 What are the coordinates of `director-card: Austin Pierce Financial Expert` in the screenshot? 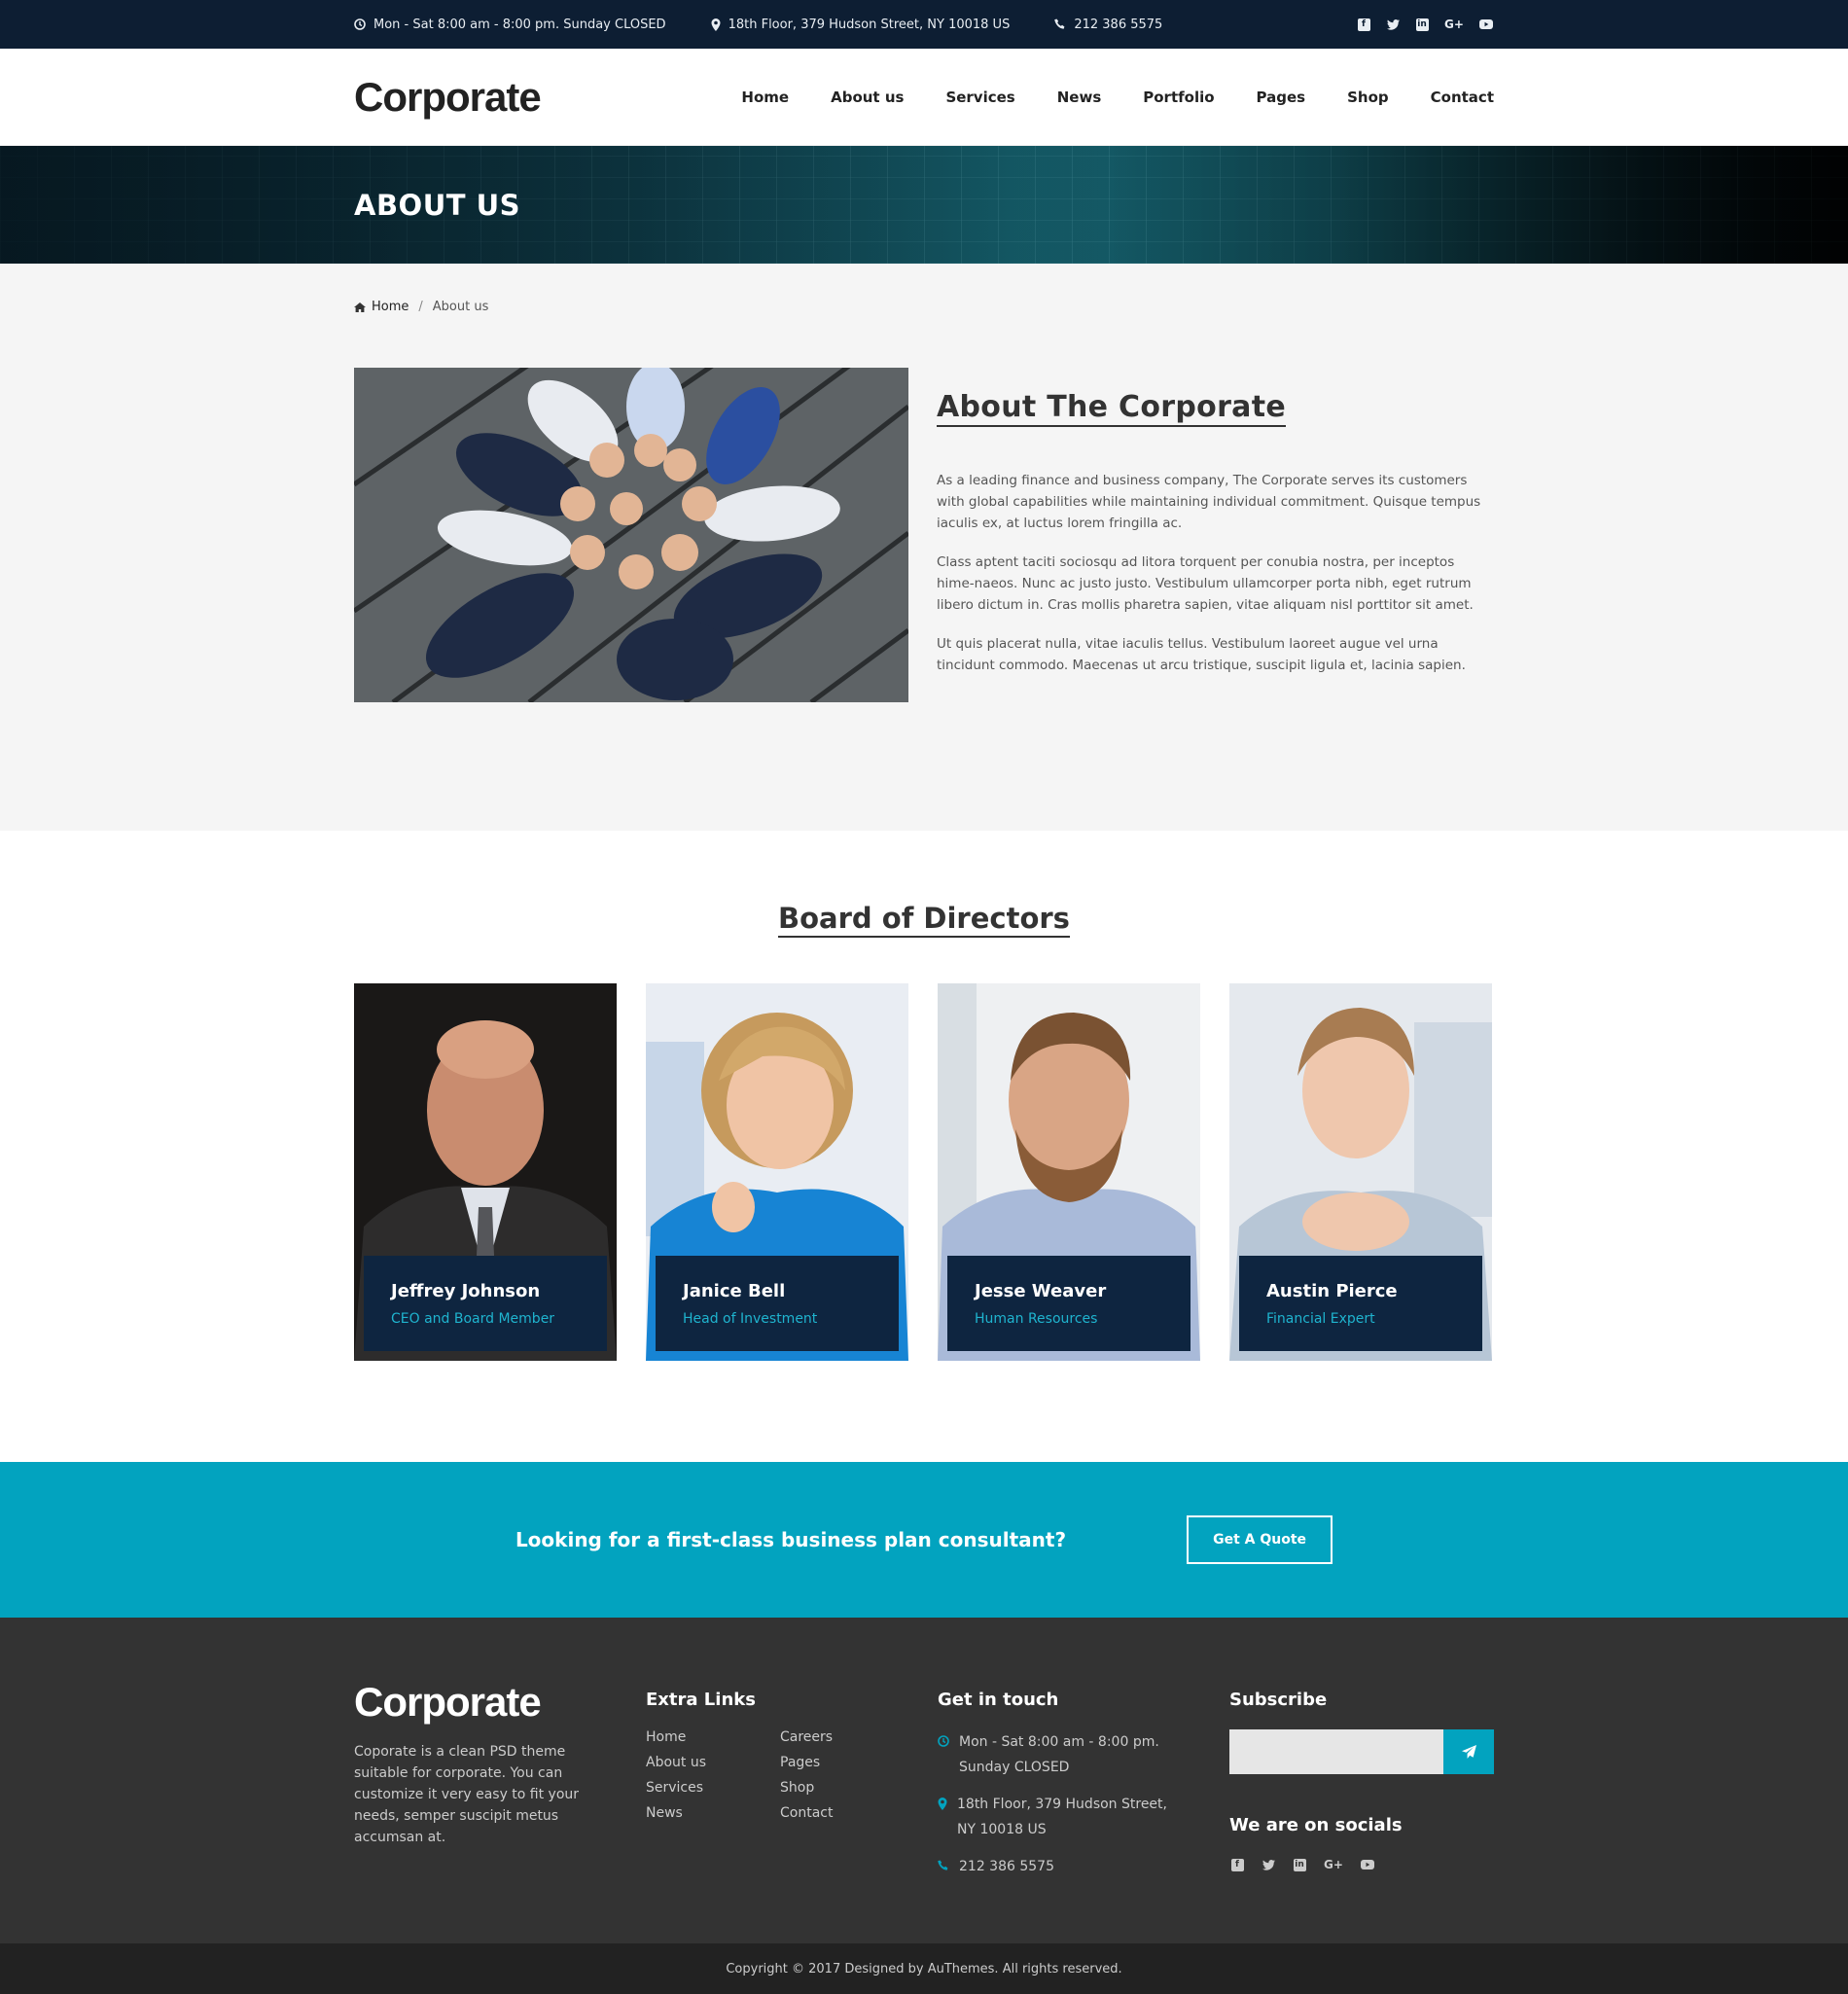 It's located at (1361, 1172).